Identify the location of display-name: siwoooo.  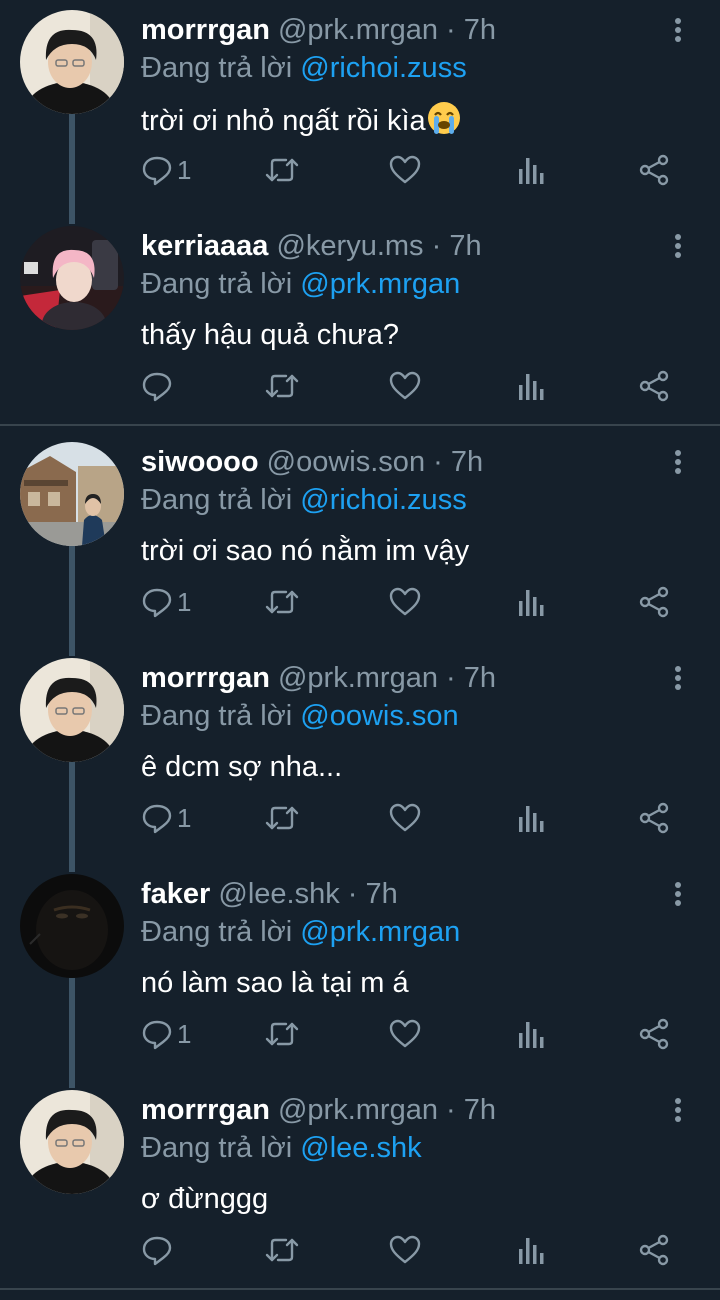
(200, 462).